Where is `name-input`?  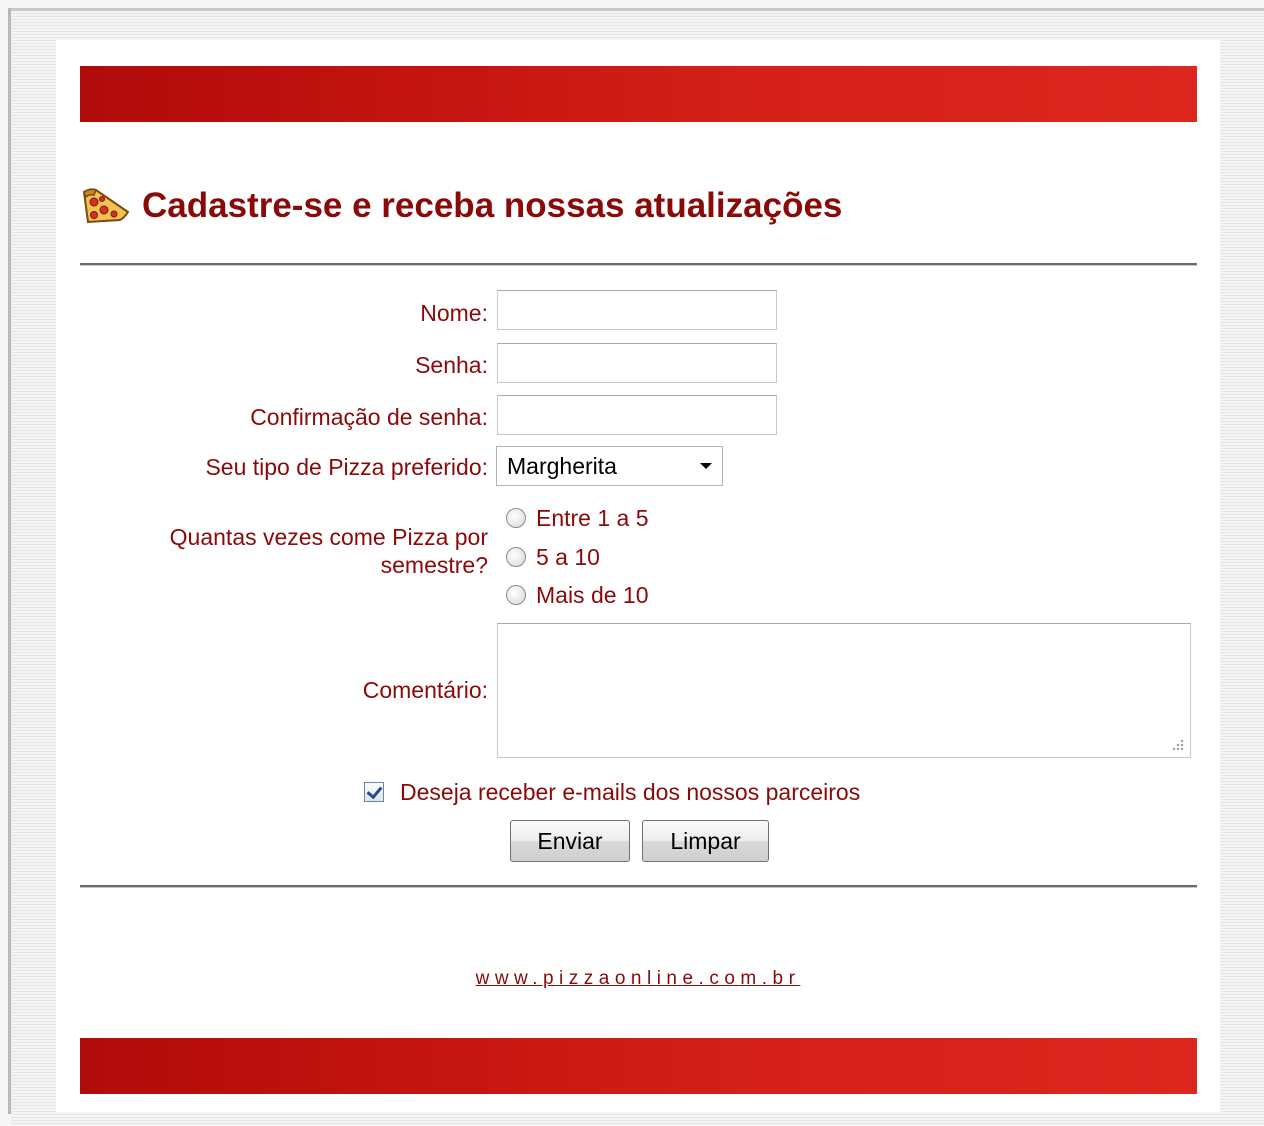 name-input is located at coordinates (637, 310).